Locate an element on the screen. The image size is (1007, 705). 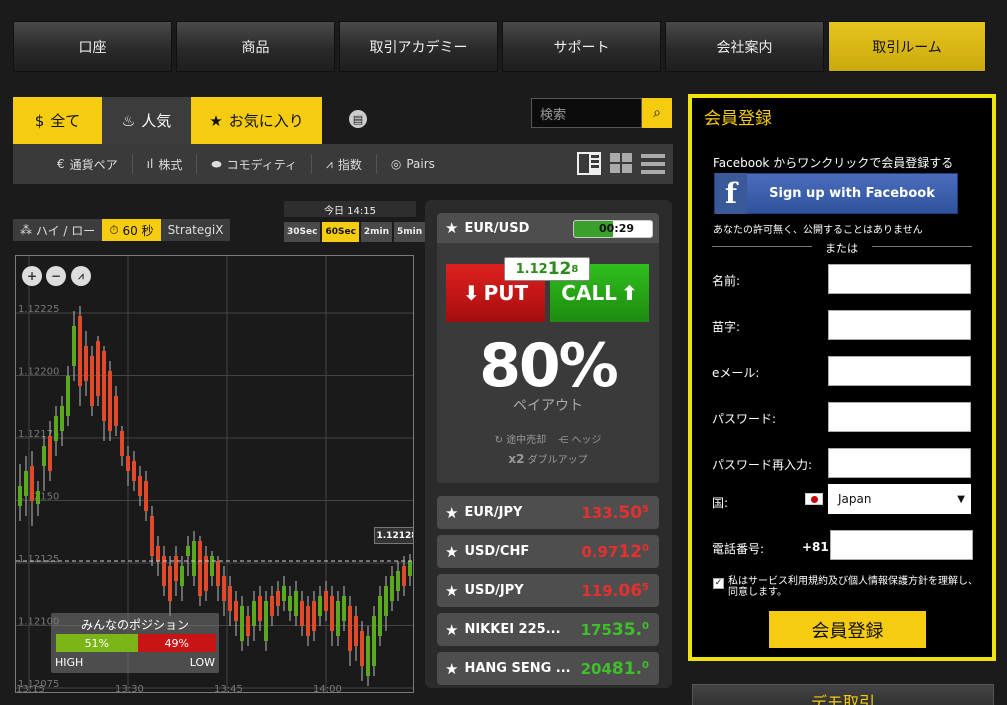
price-big: 50 is located at coordinates (630, 512).